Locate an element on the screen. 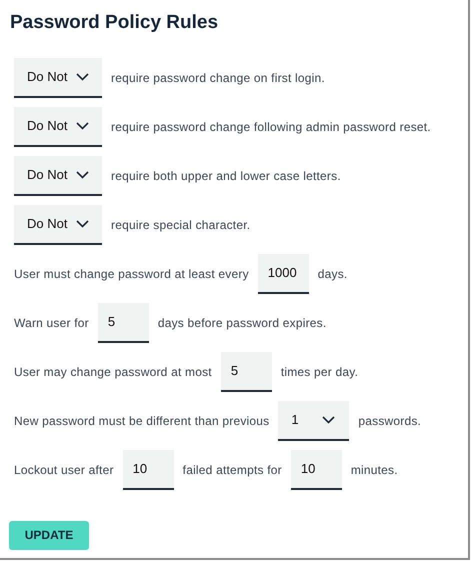 The width and height of the screenshot is (474, 565). rule-text: New password must be different than previous is located at coordinates (142, 421).